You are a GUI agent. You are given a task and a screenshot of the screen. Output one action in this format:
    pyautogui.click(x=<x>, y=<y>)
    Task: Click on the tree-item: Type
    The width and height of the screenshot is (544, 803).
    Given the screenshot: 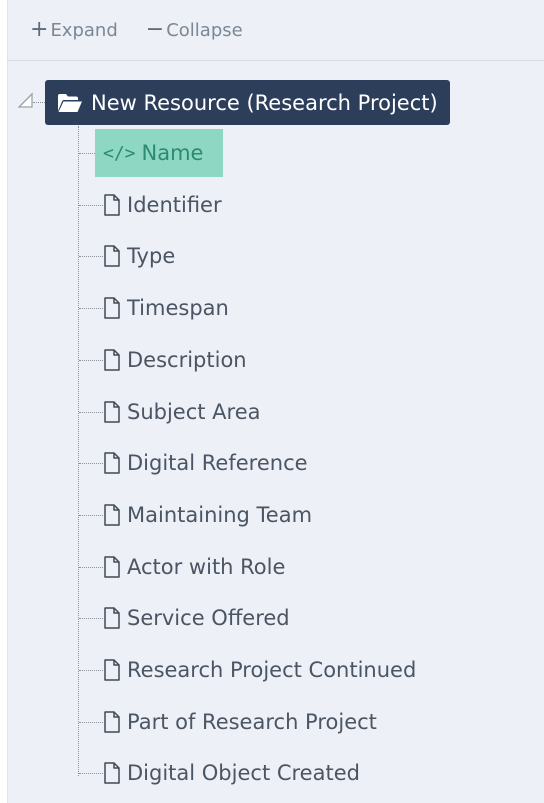 What is the action you would take?
    pyautogui.click(x=139, y=256)
    